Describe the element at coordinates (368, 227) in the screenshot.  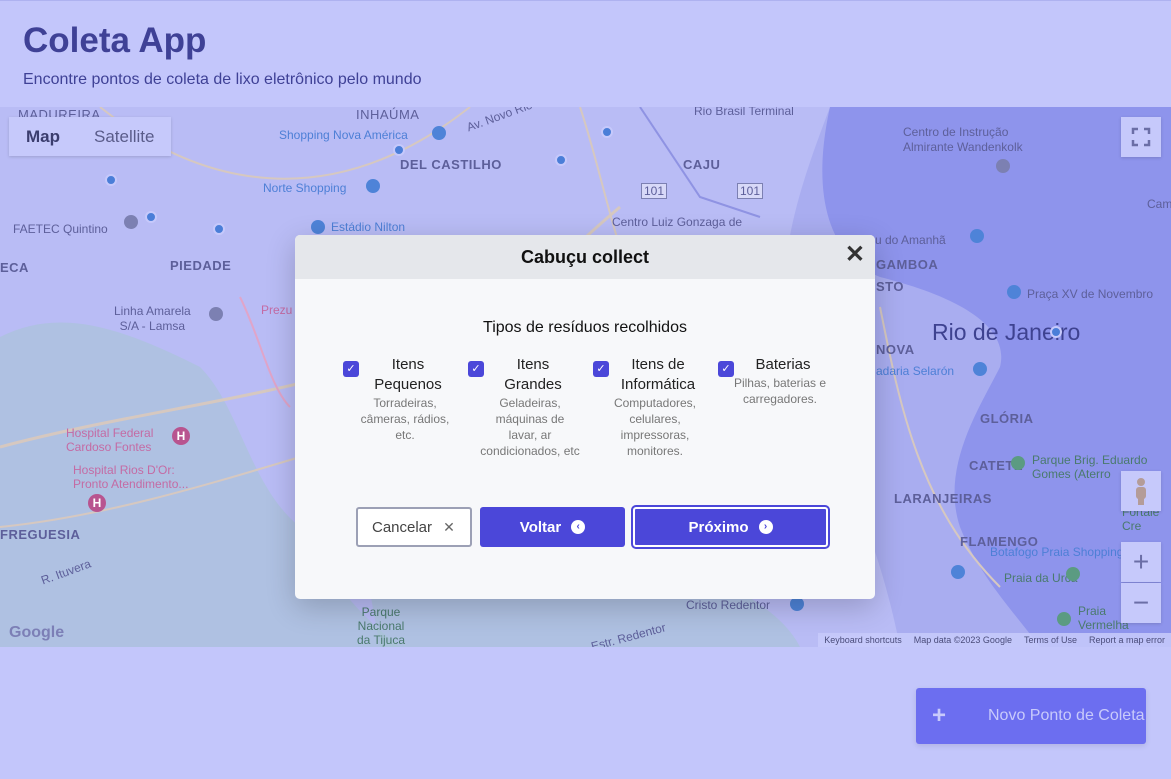
I see `label-estadio: Estádio Nilton` at that location.